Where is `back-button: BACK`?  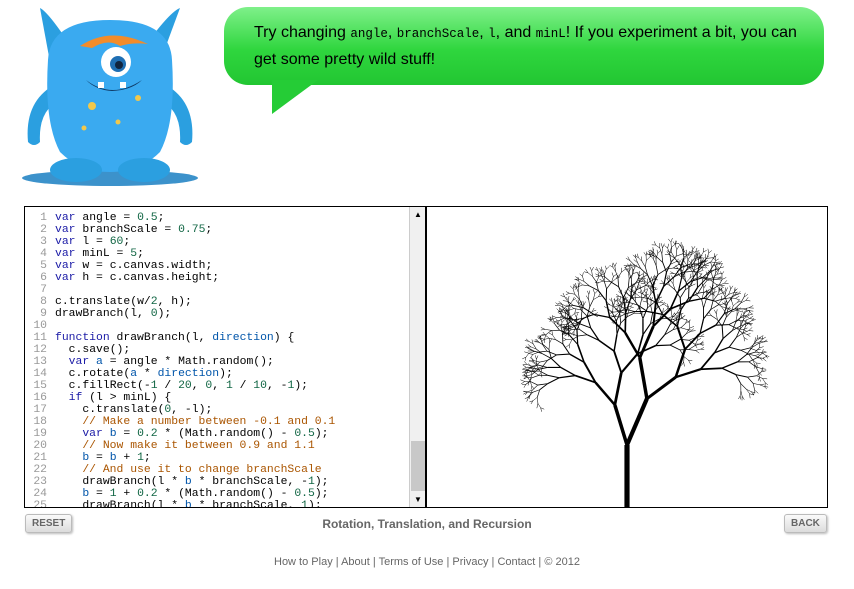
back-button: BACK is located at coordinates (805, 523).